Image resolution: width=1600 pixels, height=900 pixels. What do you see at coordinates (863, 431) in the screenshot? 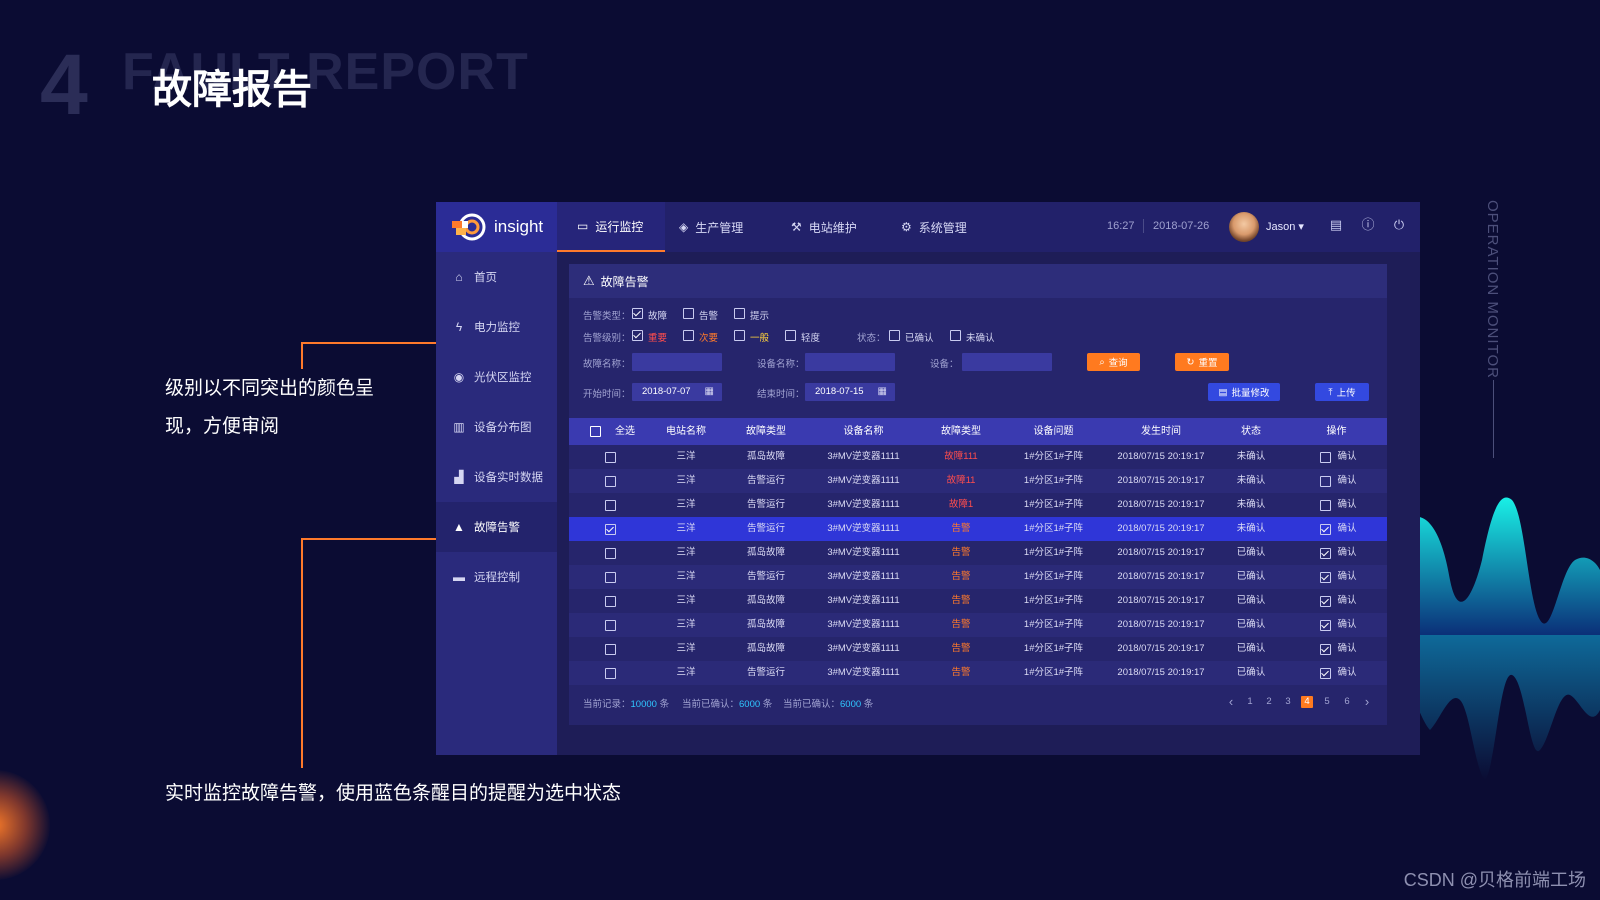
I see `column-header: 设备名称` at bounding box center [863, 431].